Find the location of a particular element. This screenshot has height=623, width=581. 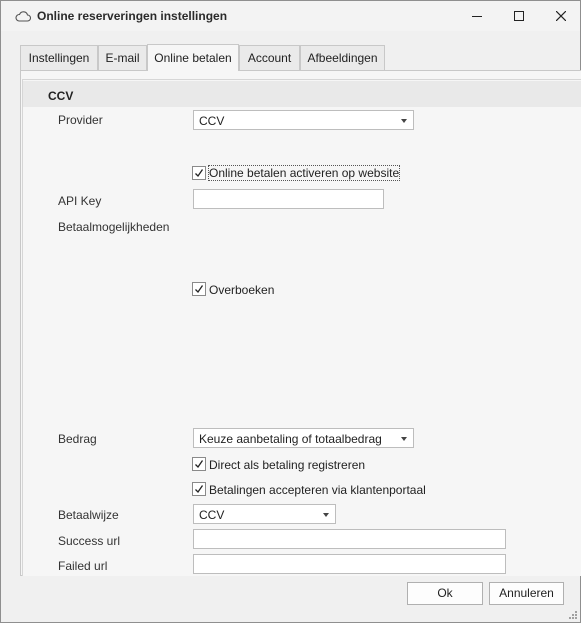

direct-registreren-label: Direct als betaling registreren is located at coordinates (287, 465).